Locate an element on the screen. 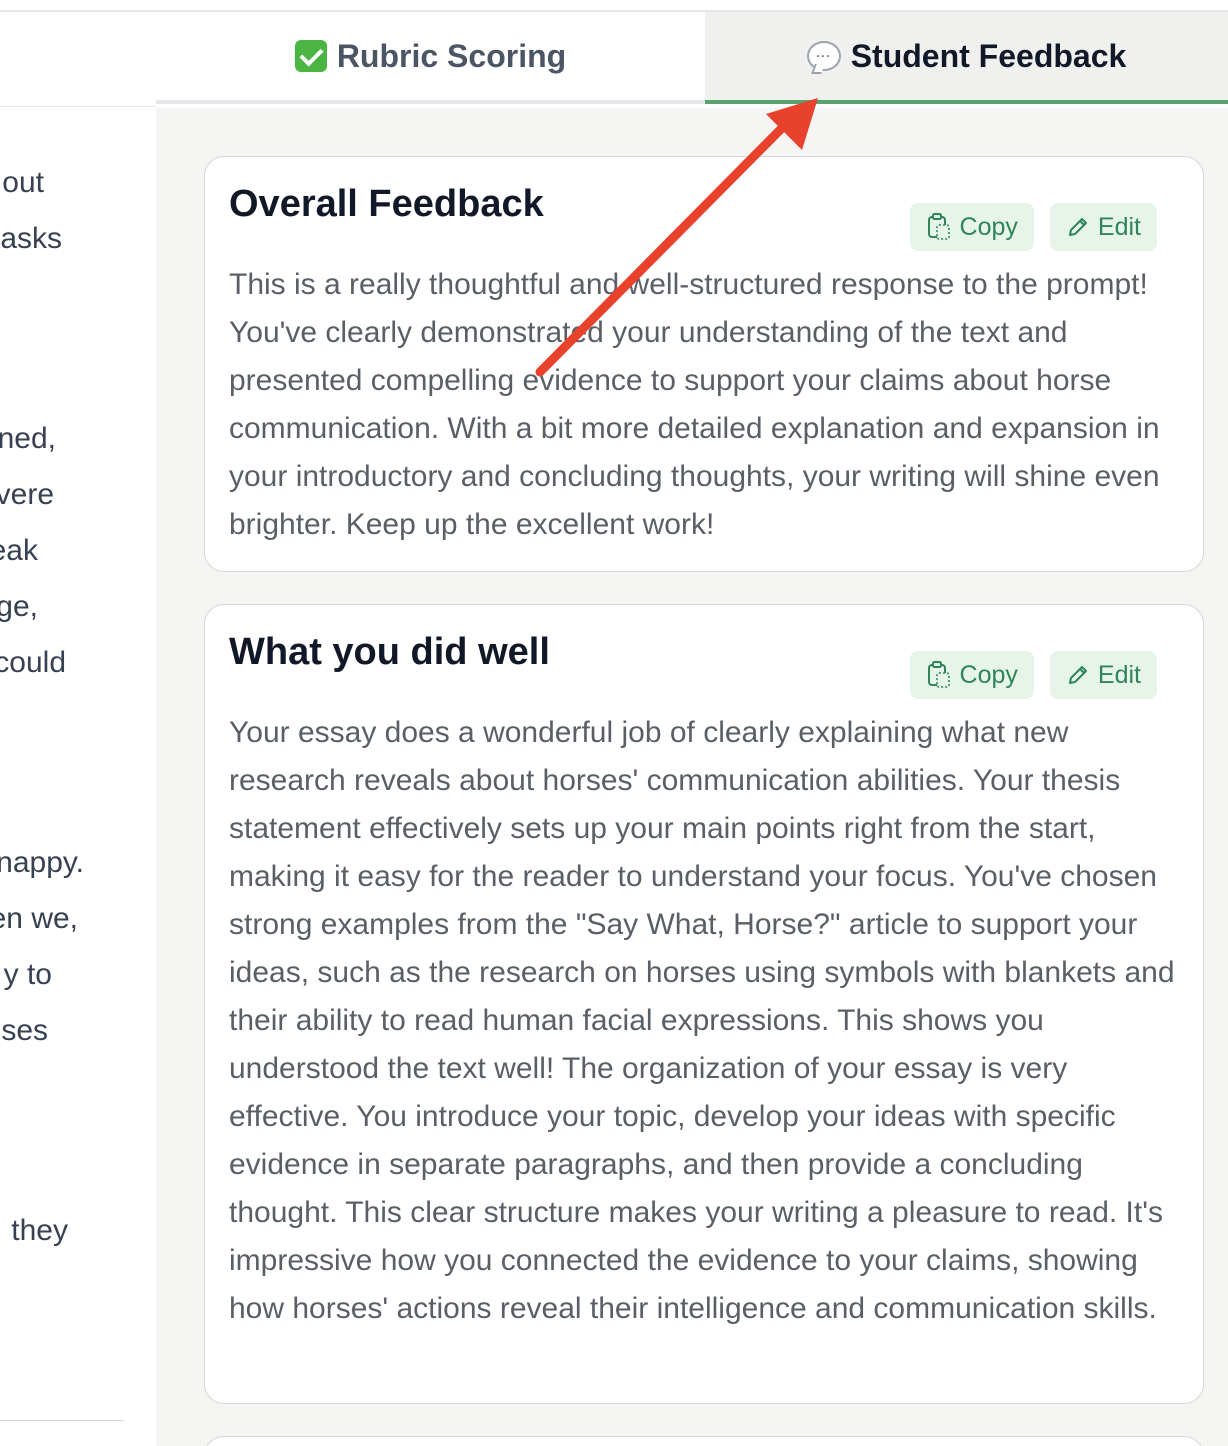 Image resolution: width=1228 pixels, height=1446 pixels. tab-rubric-scoring: Rubric Scoring is located at coordinates (430, 58).